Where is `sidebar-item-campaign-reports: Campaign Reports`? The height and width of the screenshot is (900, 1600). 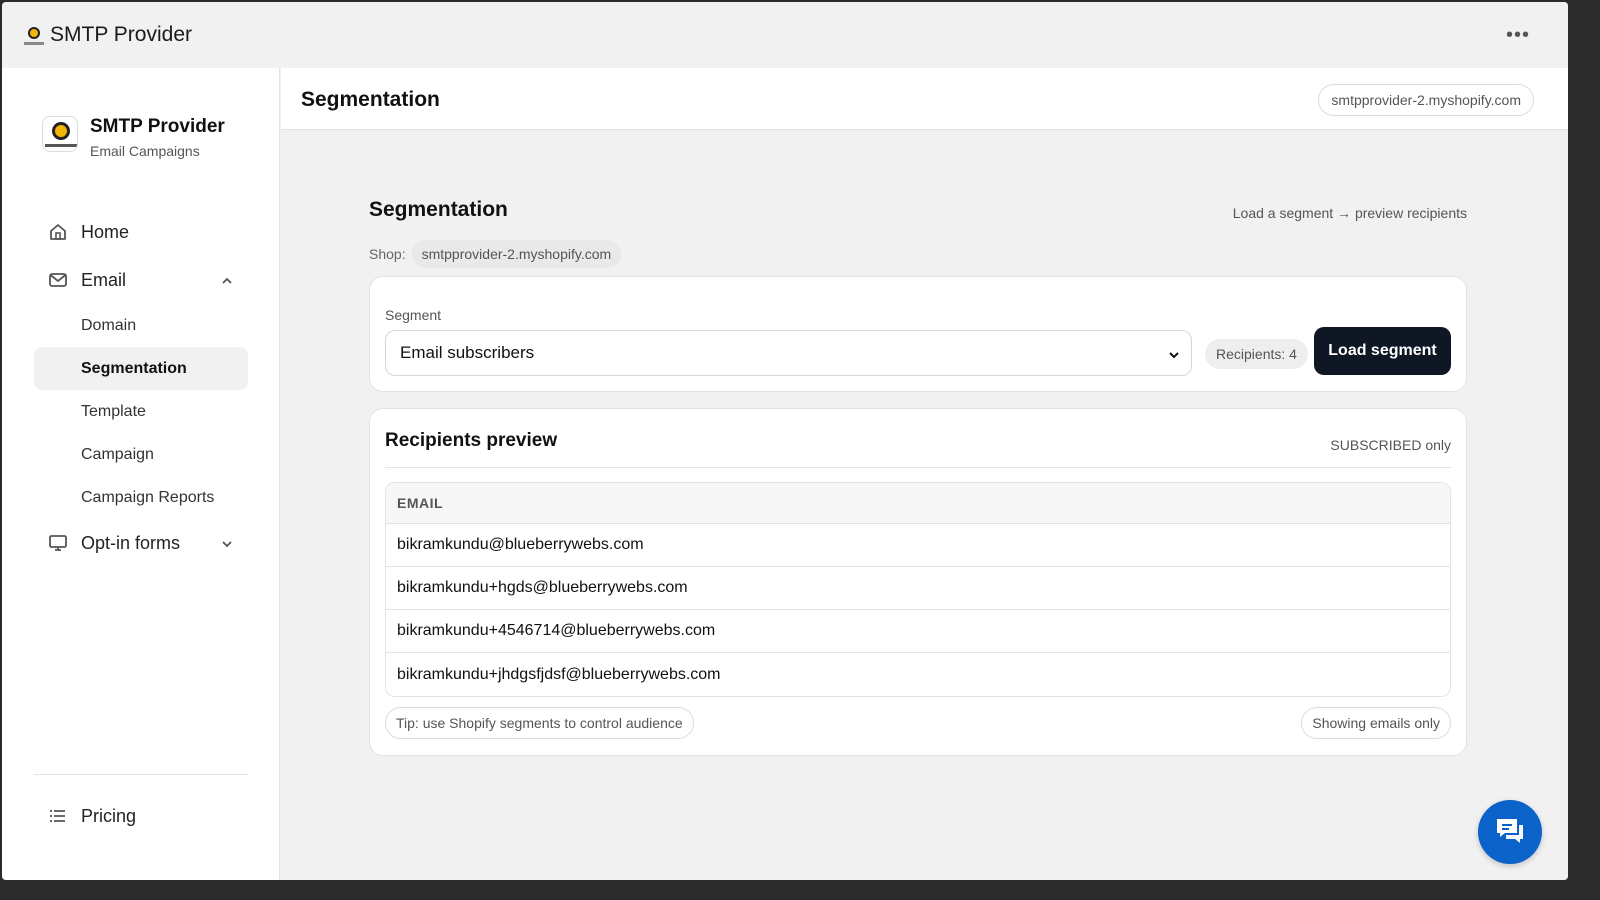
sidebar-item-campaign-reports: Campaign Reports is located at coordinates (141, 497).